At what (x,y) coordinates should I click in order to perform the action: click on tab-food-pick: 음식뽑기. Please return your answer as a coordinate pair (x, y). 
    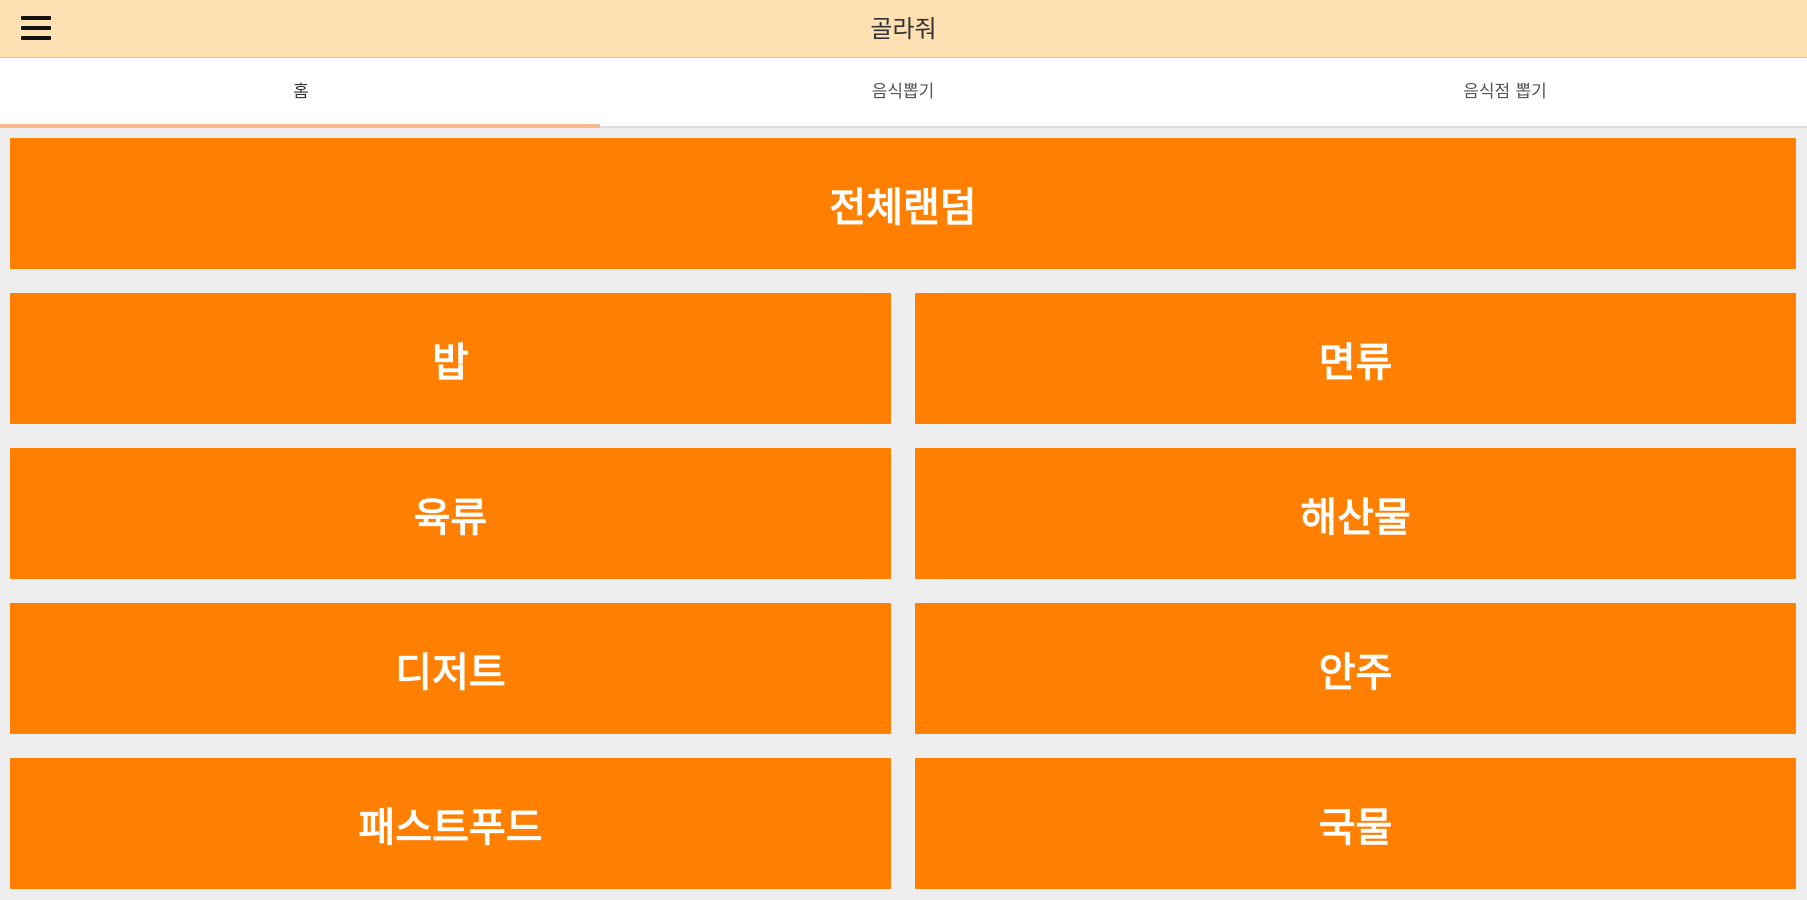
    Looking at the image, I should click on (903, 92).